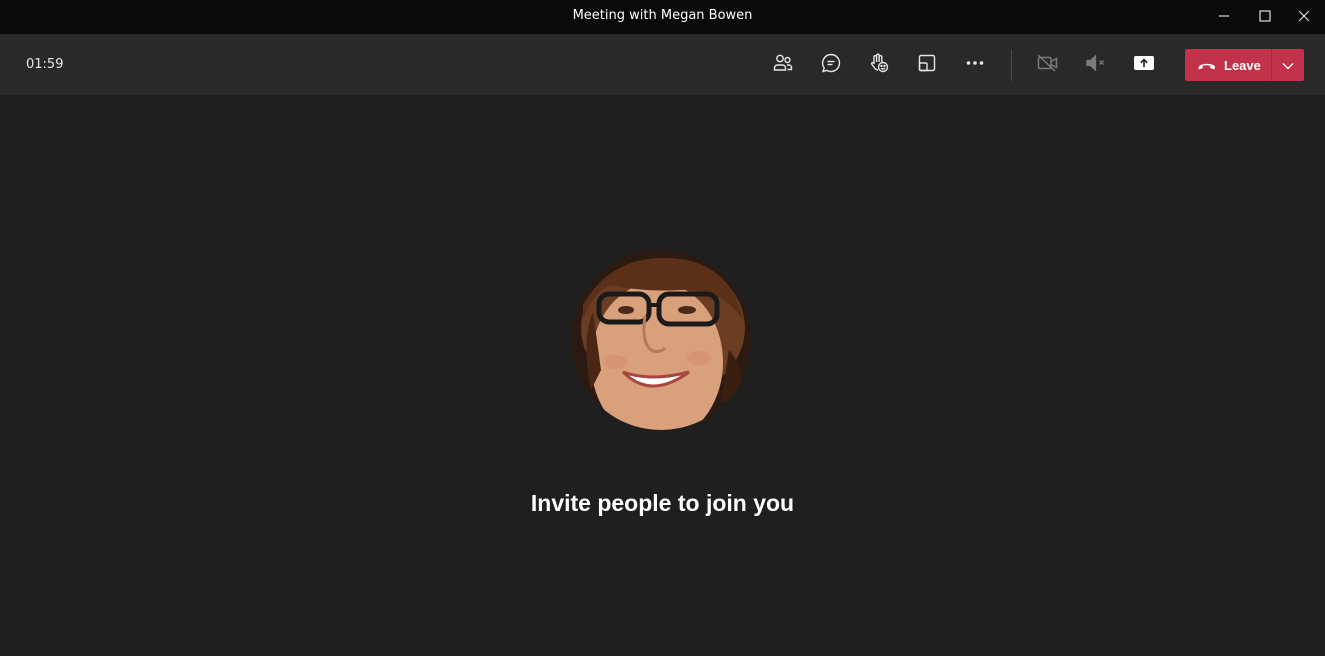 The height and width of the screenshot is (656, 1325). I want to click on leave-button: Leave, so click(1228, 65).